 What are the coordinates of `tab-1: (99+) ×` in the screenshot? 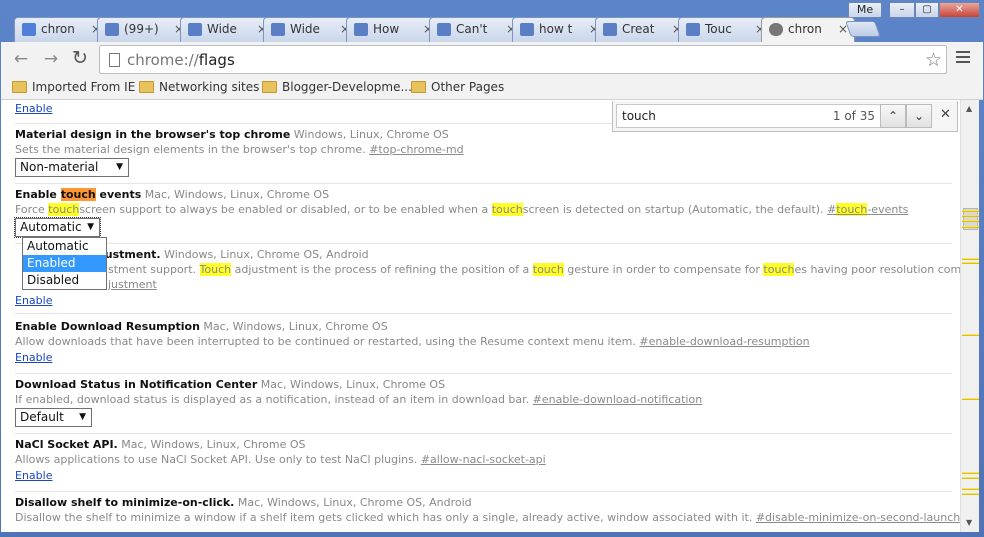 It's located at (144, 29).